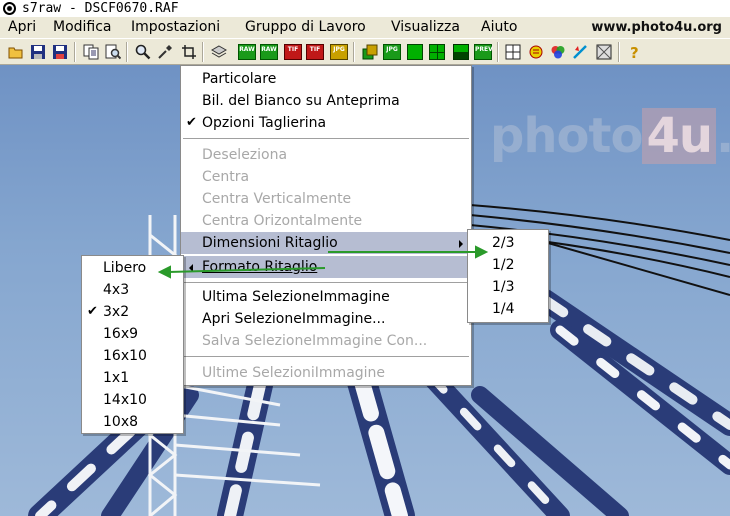 The height and width of the screenshot is (516, 730). I want to click on menu-item-centra-verticalmente: Centra Verticalmente, so click(277, 199).